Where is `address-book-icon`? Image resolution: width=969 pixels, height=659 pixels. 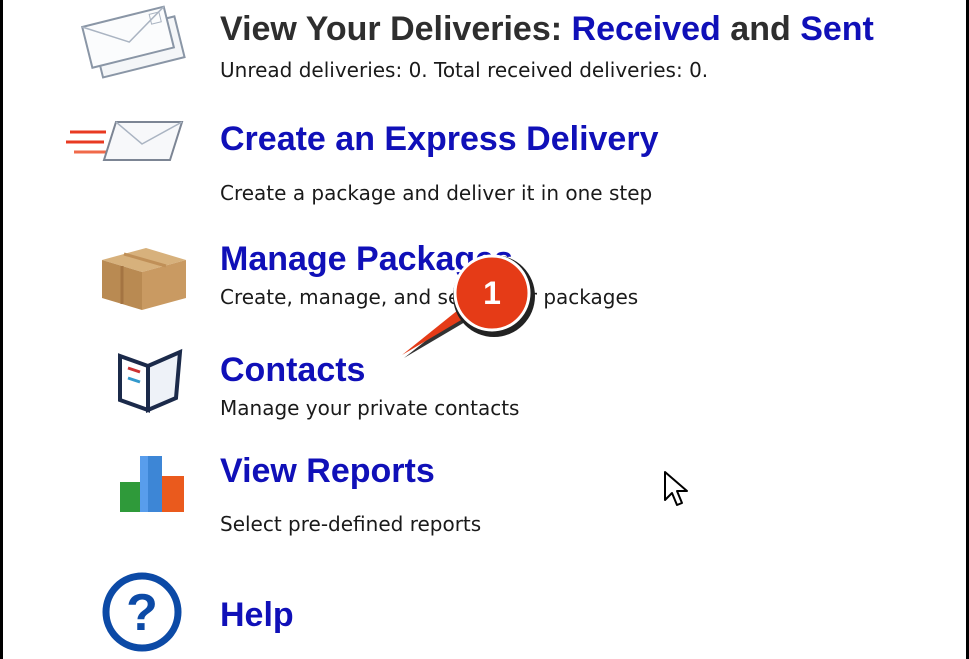
address-book-icon is located at coordinates (147, 380).